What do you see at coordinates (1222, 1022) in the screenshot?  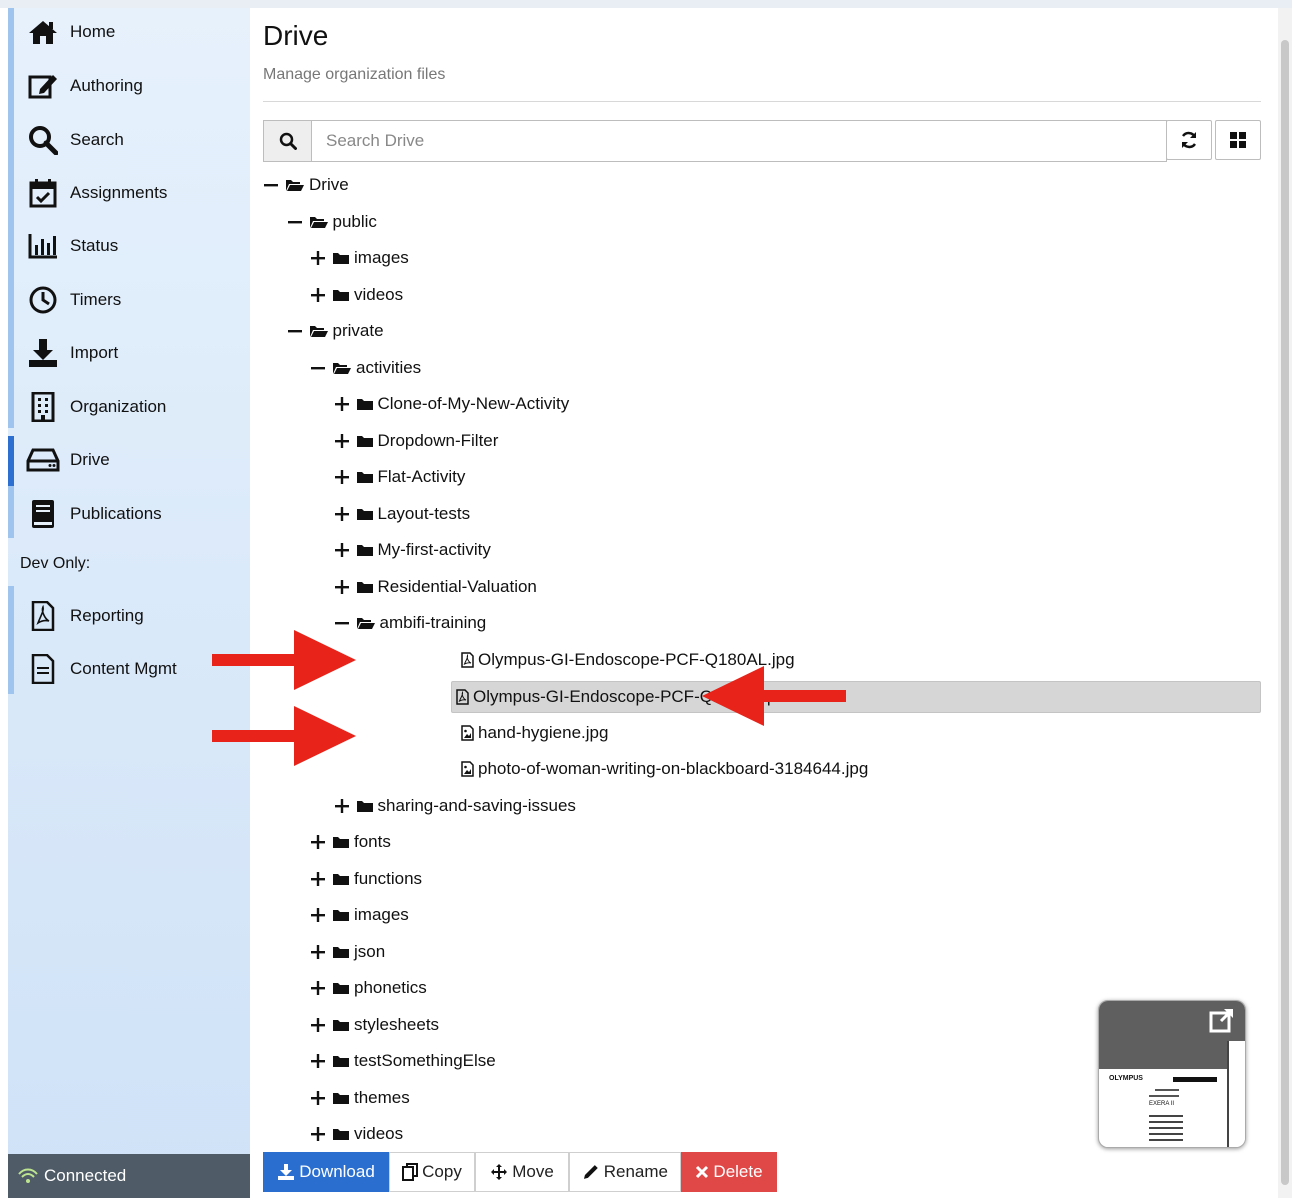 I see `open-external-icon` at bounding box center [1222, 1022].